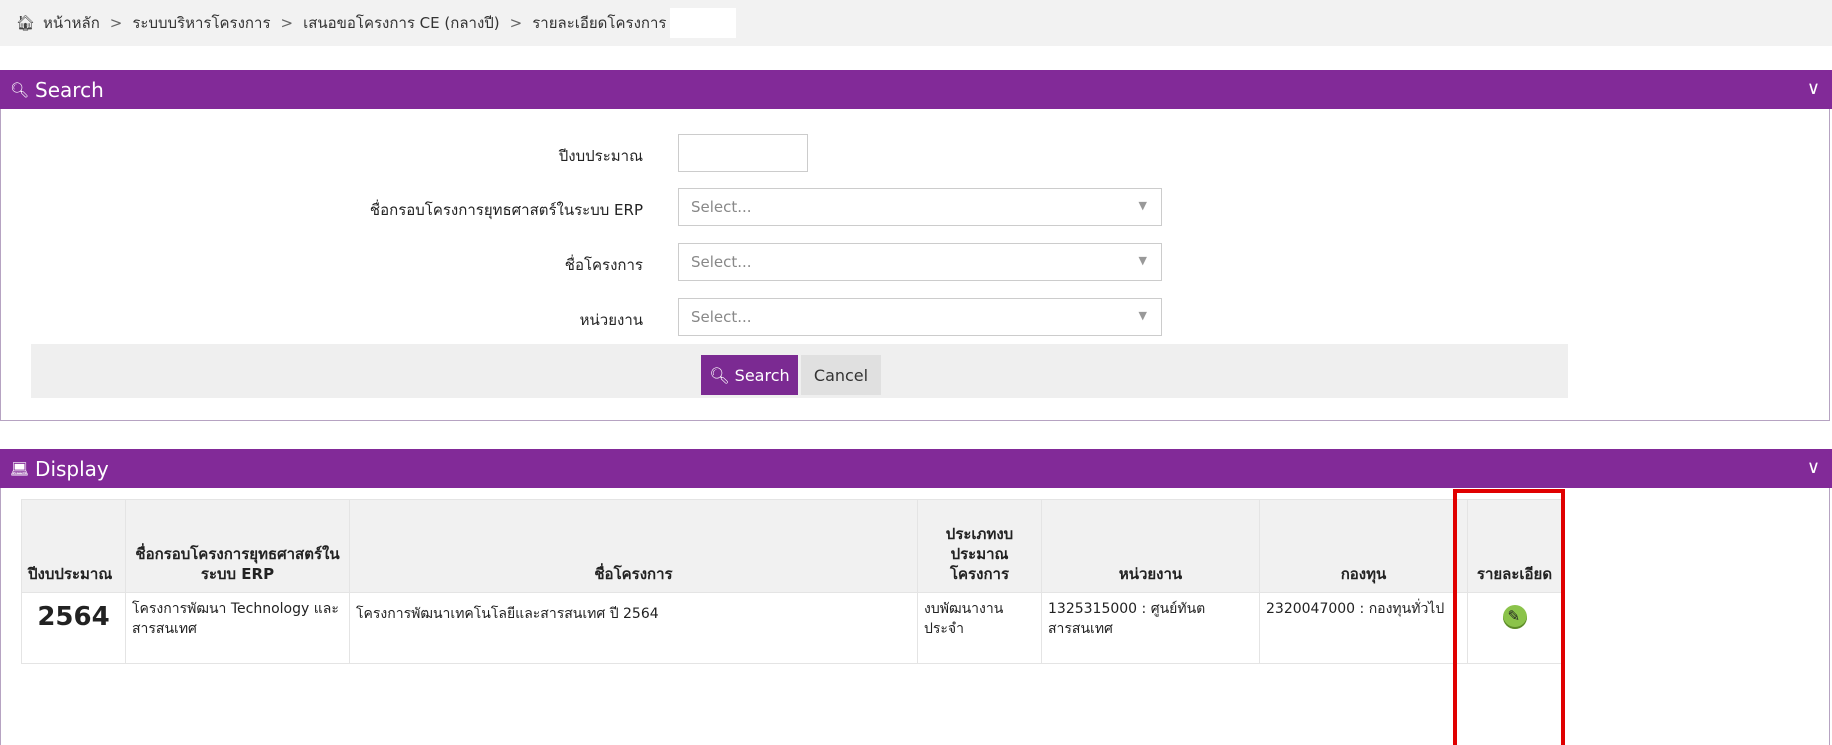 The image size is (1832, 745). What do you see at coordinates (25, 23) in the screenshot?
I see `home-icon: 🏠︎` at bounding box center [25, 23].